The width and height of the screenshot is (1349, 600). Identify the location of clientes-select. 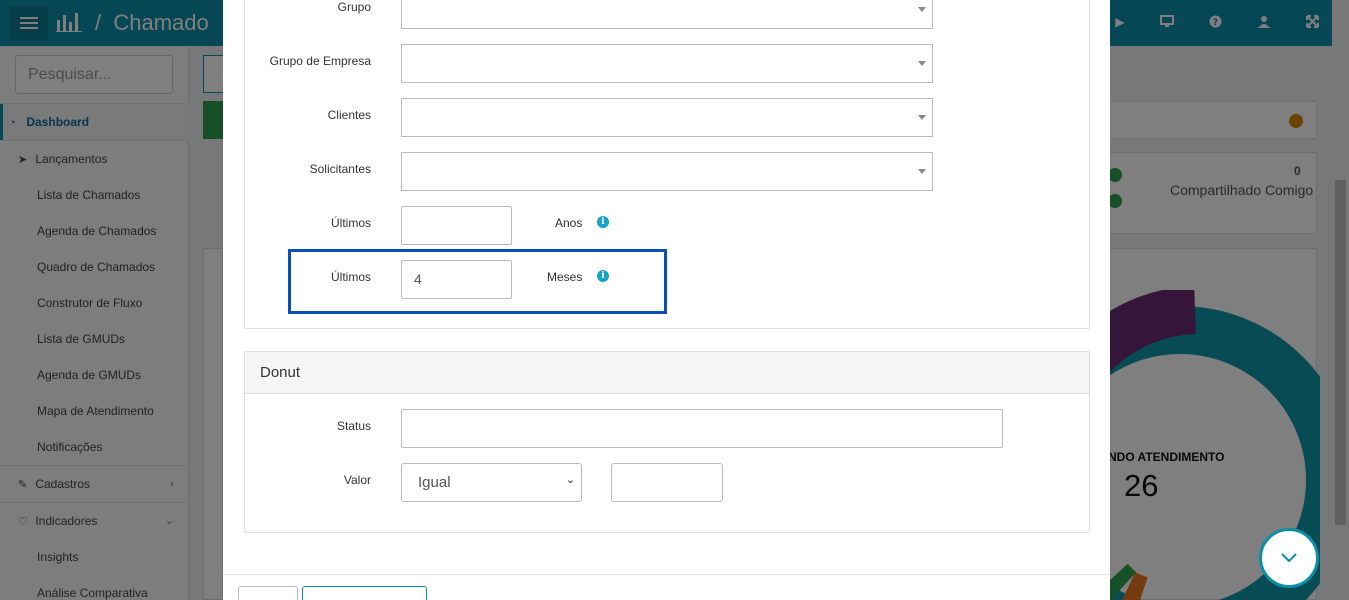
(667, 117).